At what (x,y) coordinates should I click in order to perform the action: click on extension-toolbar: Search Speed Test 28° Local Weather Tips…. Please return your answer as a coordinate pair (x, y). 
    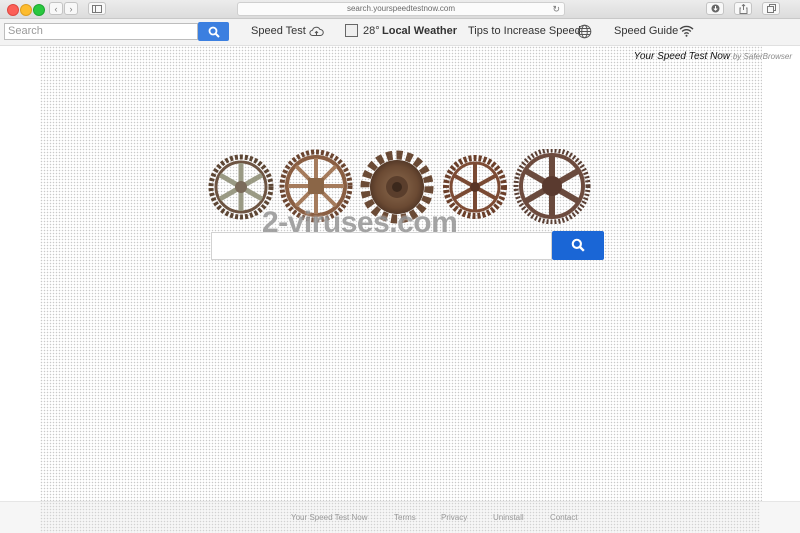
    Looking at the image, I should click on (400, 32).